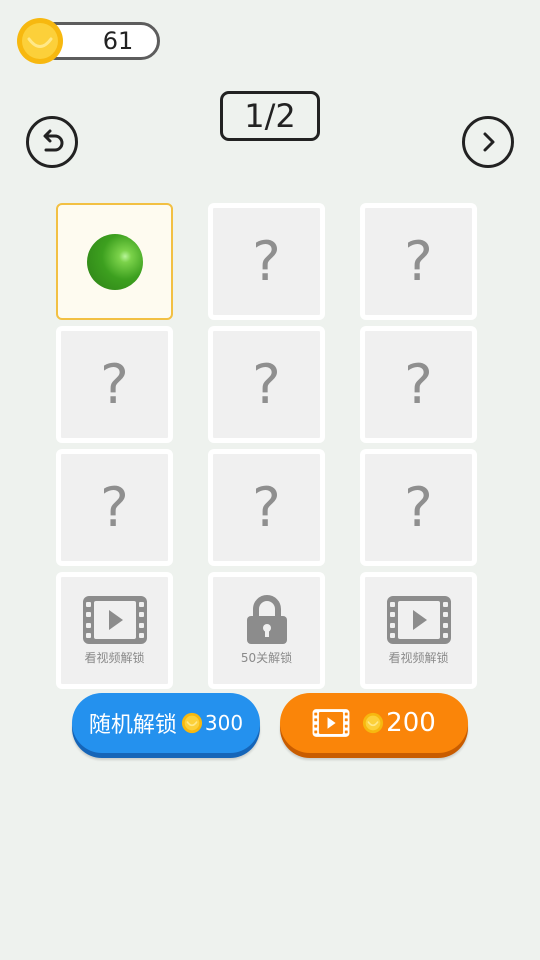 This screenshot has width=540, height=960. What do you see at coordinates (266, 619) in the screenshot?
I see `padlock-icon` at bounding box center [266, 619].